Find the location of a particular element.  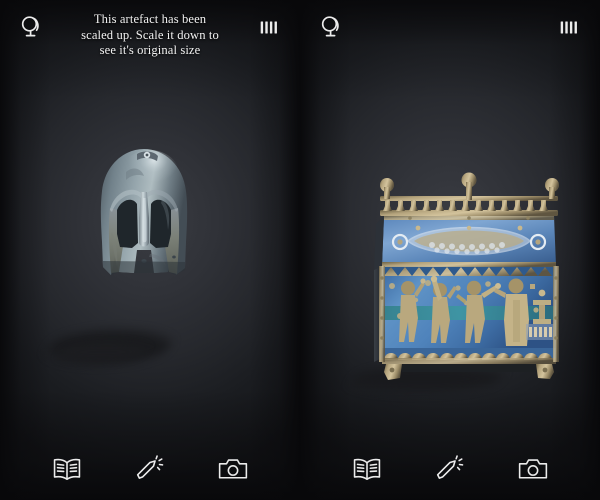

scale-hint-line-3: see it's original size is located at coordinates (150, 50).